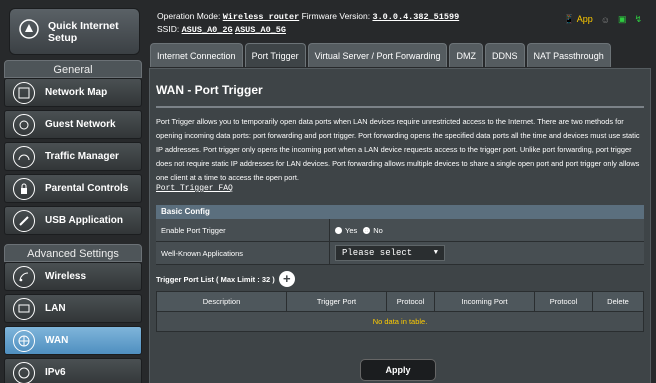 Image resolution: width=656 pixels, height=383 pixels. What do you see at coordinates (377, 253) in the screenshot?
I see `select-value: Please select` at bounding box center [377, 253].